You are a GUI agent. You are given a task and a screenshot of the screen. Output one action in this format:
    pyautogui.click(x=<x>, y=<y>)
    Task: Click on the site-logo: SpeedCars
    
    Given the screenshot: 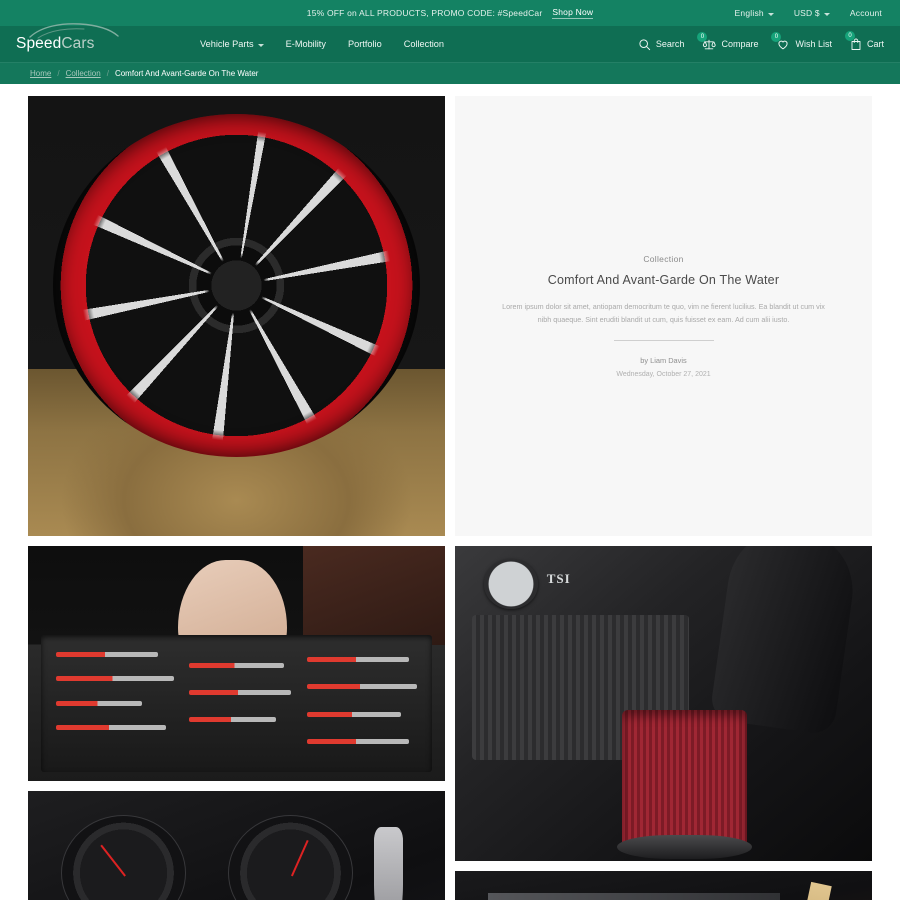 What is the action you would take?
    pyautogui.click(x=75, y=37)
    